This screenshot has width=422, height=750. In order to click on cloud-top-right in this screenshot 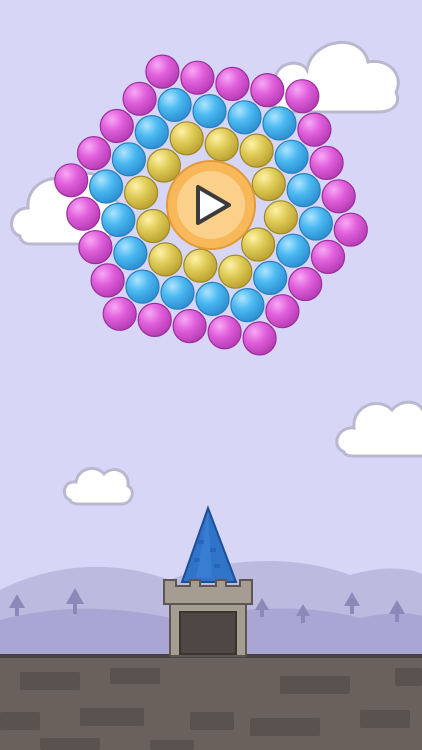, I will do `click(329, 77)`.